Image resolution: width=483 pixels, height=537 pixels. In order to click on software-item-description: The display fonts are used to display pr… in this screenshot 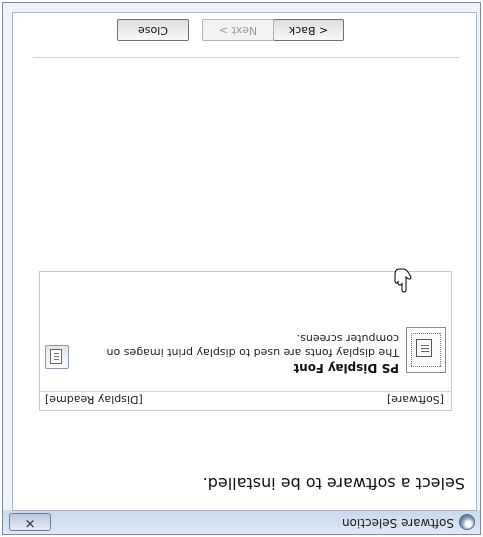, I will do `click(253, 345)`.